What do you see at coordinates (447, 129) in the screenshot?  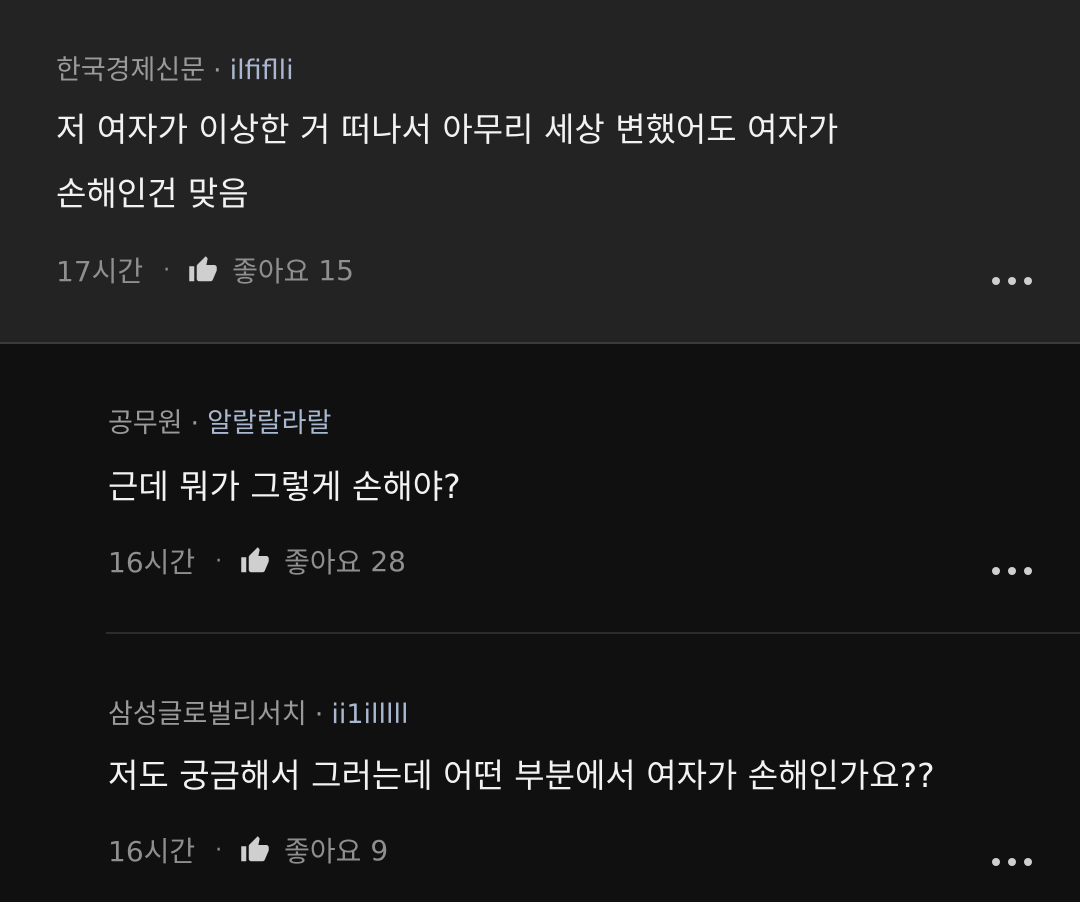 I see `comment-body-line: 저 여자가 이상한 거 떠나서 아무리 세상 변했어도 여자가` at bounding box center [447, 129].